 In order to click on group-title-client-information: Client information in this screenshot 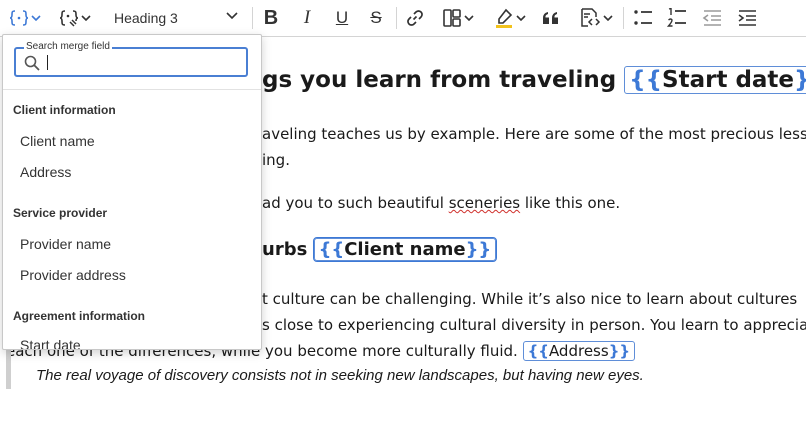, I will do `click(64, 110)`.